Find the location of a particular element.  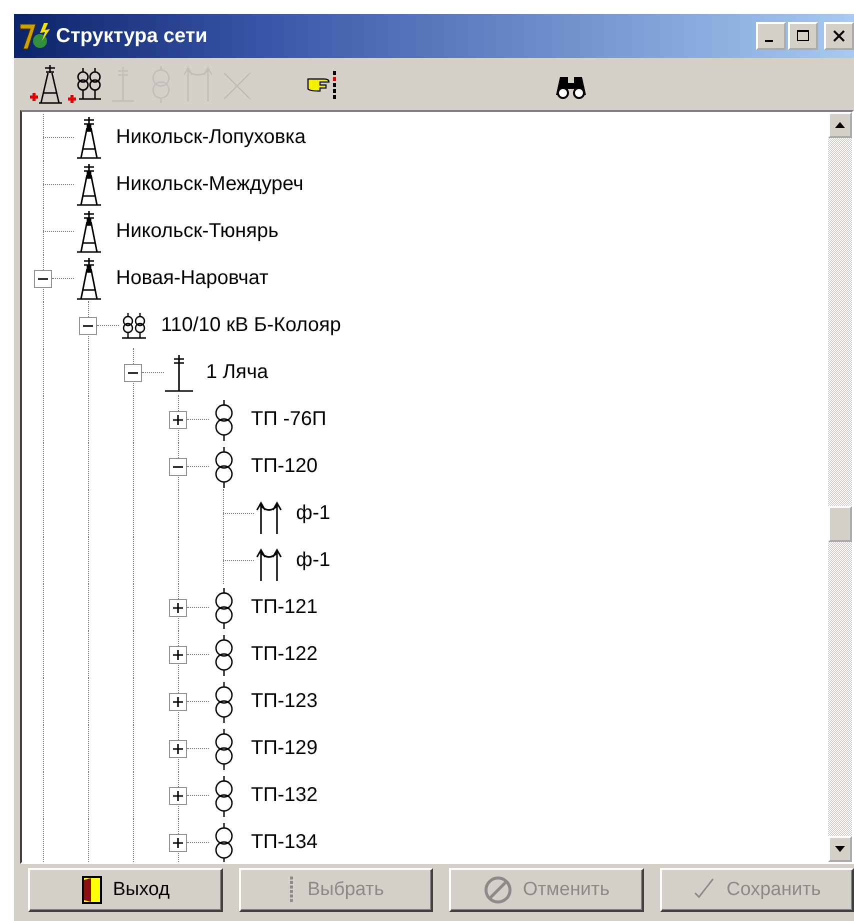

scroll-down-button is located at coordinates (840, 849).